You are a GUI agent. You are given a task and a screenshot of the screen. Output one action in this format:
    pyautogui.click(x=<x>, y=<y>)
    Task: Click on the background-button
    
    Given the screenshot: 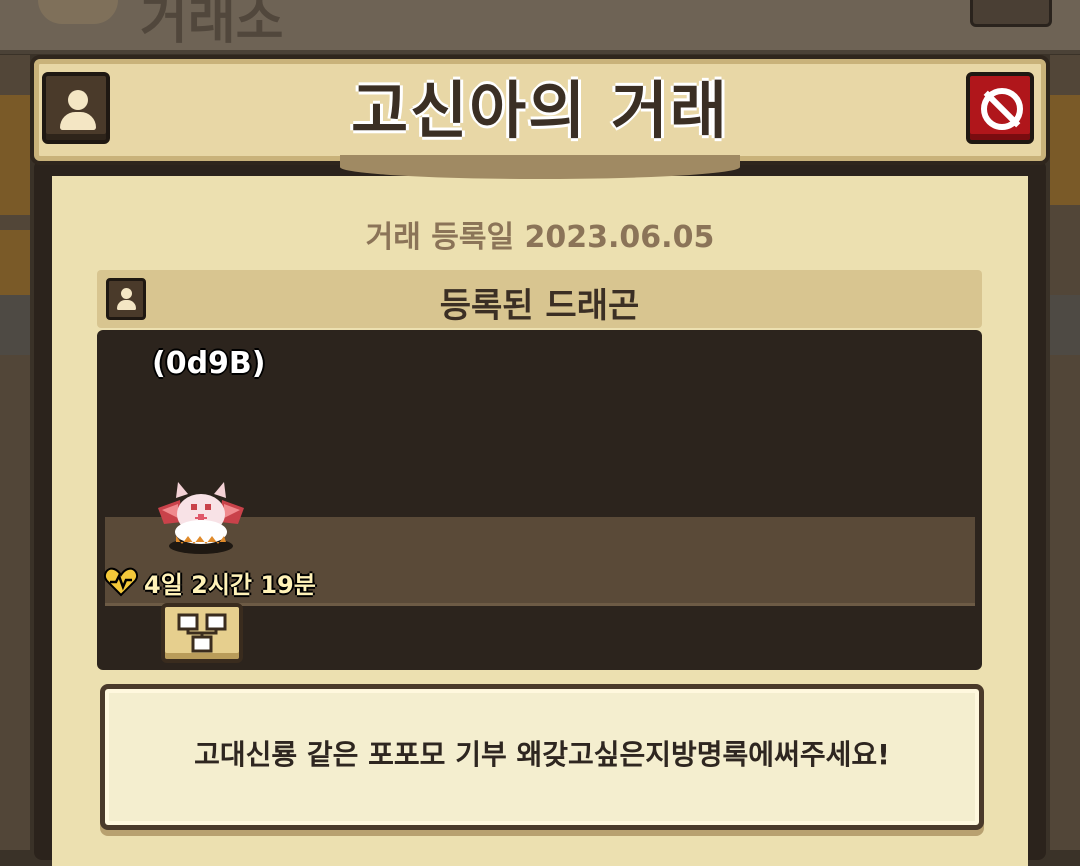 What is the action you would take?
    pyautogui.click(x=1011, y=13)
    